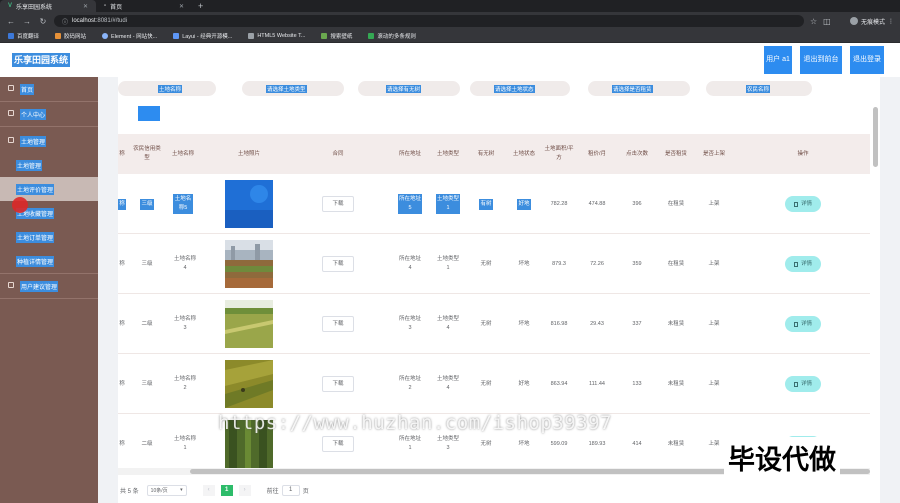 This screenshot has width=900, height=503. Describe the element at coordinates (11, 88) in the screenshot. I see `home-icon` at that location.